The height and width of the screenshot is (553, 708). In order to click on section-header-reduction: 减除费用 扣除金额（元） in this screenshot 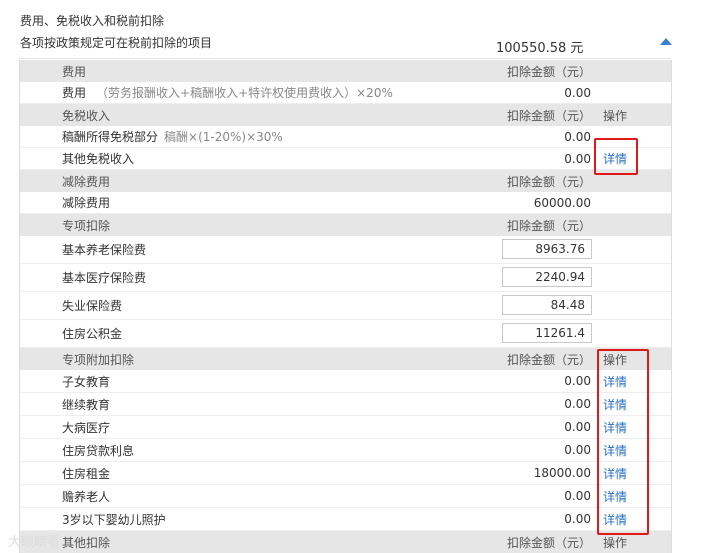, I will do `click(345, 181)`.